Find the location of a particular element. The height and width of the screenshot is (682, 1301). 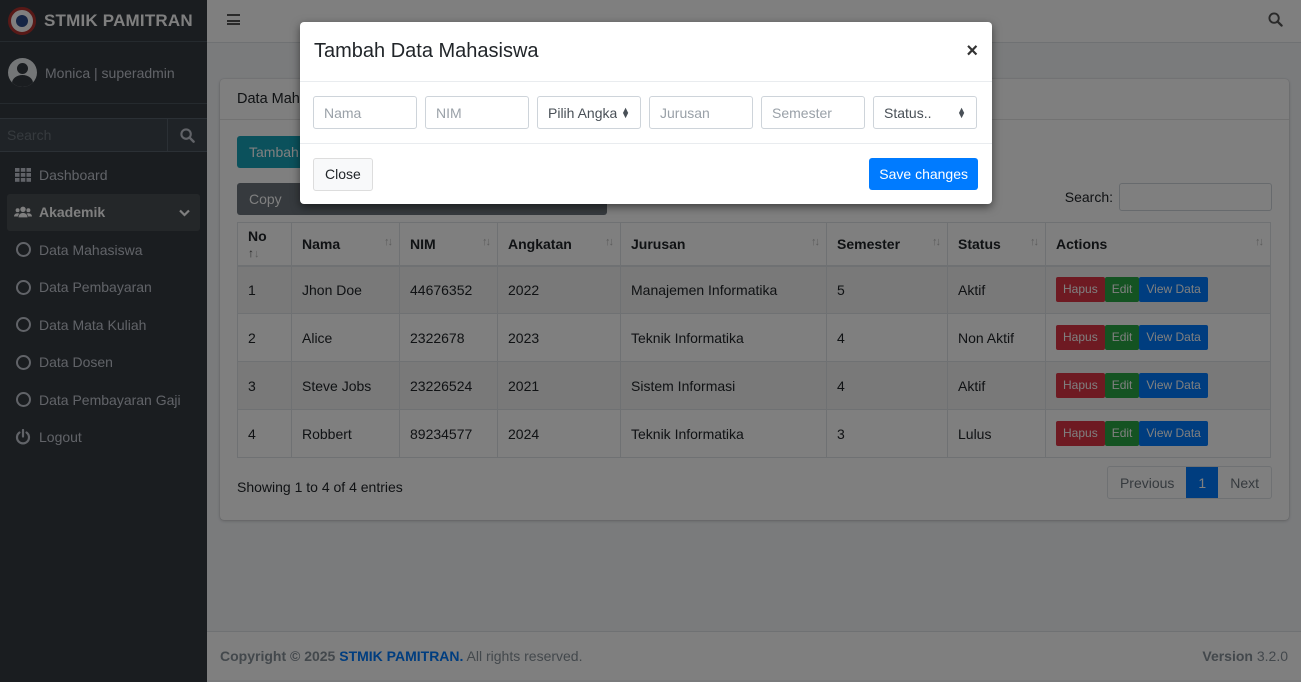

modal-footer: Close Save changes is located at coordinates (646, 174).